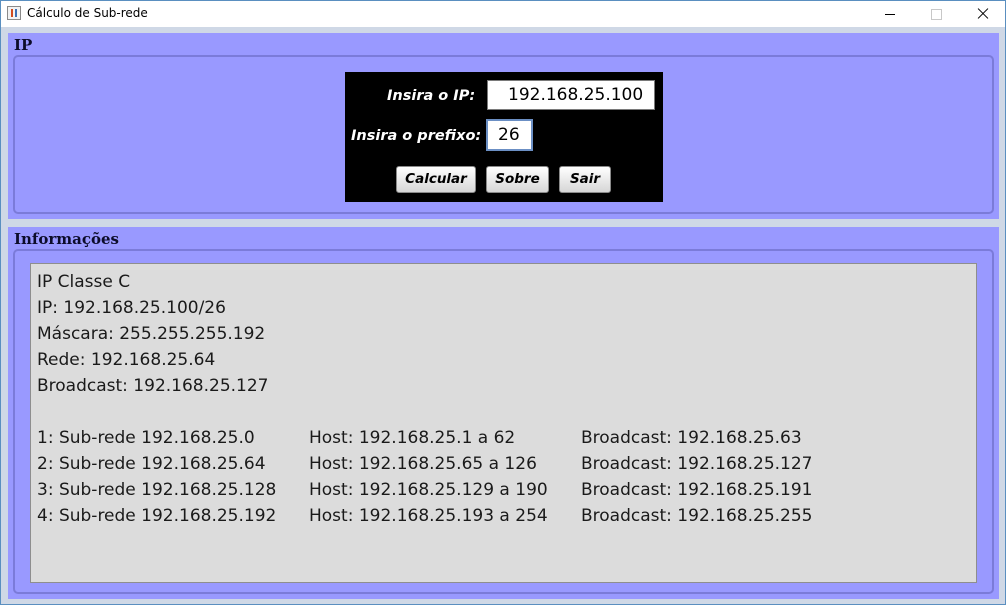 This screenshot has width=1006, height=605. I want to click on calculate-button: Calcular, so click(436, 179).